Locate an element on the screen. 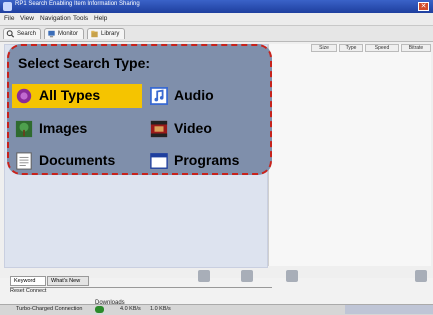 The width and height of the screenshot is (433, 315). option-all-types: All Types is located at coordinates (77, 96).